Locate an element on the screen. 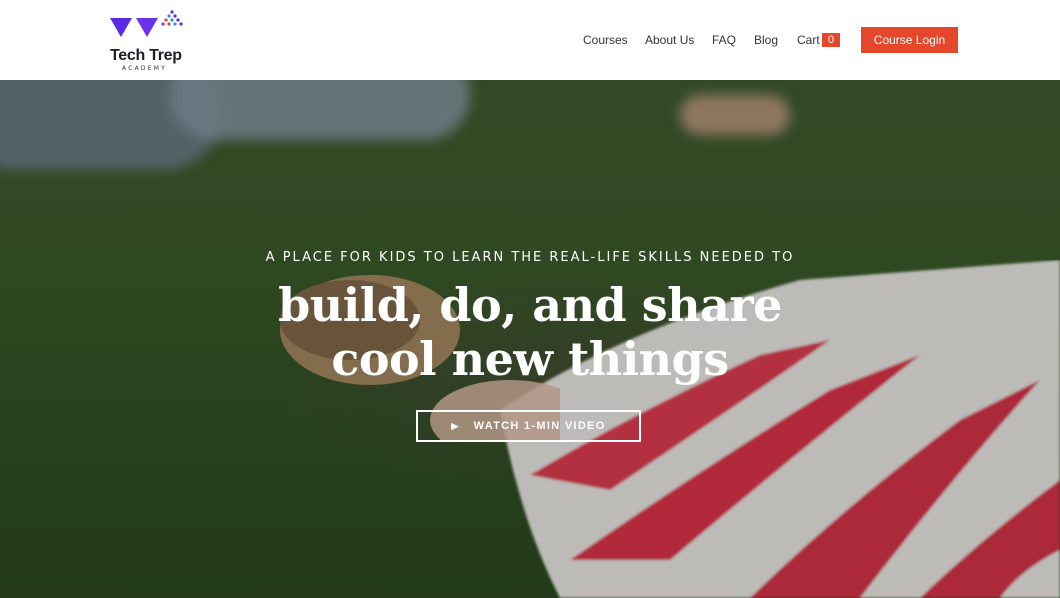 The height and width of the screenshot is (598, 1060). watch-video-label: WATCH 1-MIN VIDEO is located at coordinates (539, 426).